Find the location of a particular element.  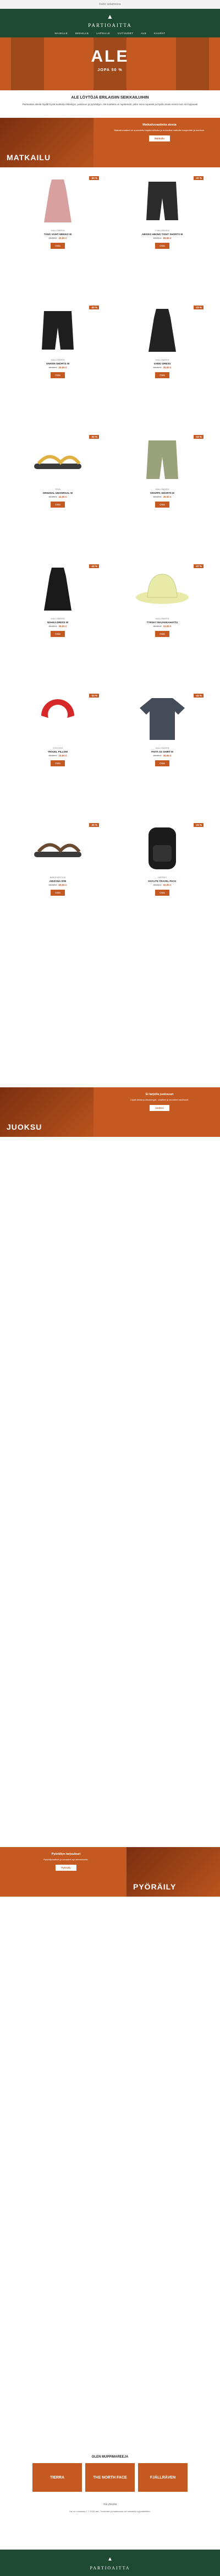

product-price: 59,90 €39,95 € is located at coordinates (162, 367).